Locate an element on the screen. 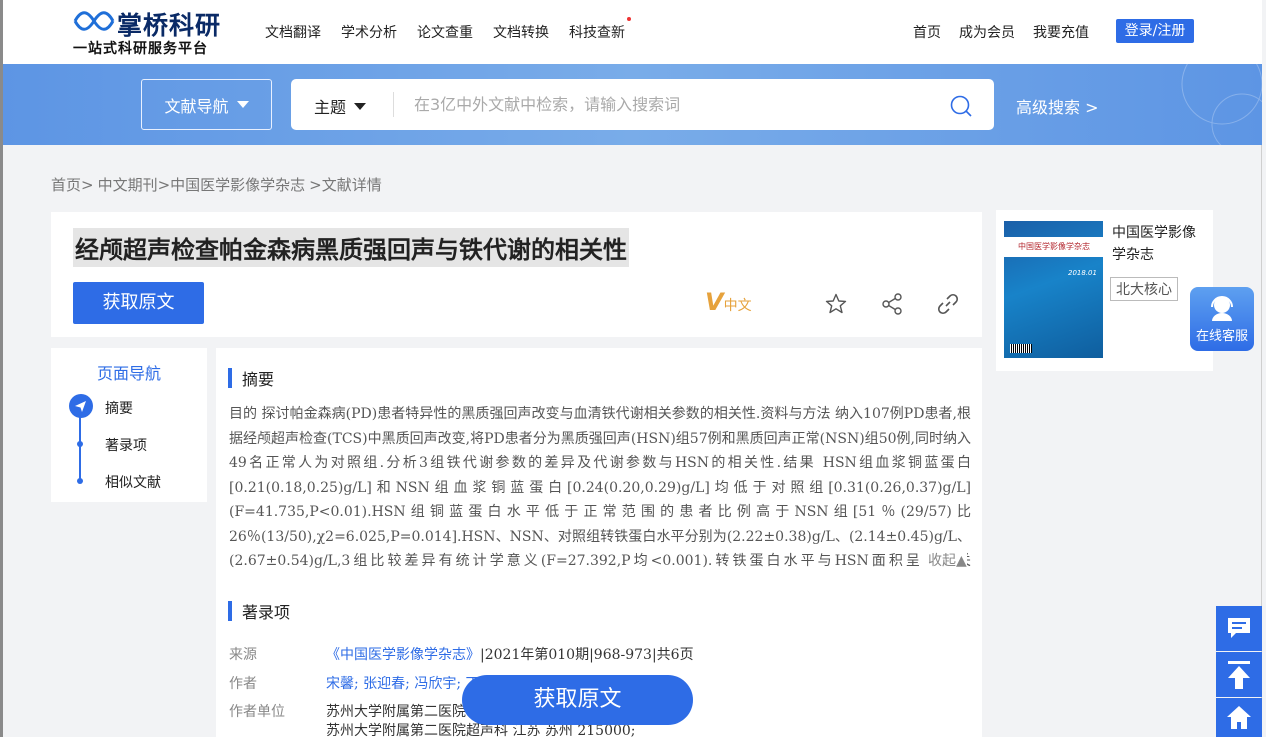  article-title: 经颅超声检查帕金森病黑质强回声与铁代谢的相关性 is located at coordinates (351, 247).